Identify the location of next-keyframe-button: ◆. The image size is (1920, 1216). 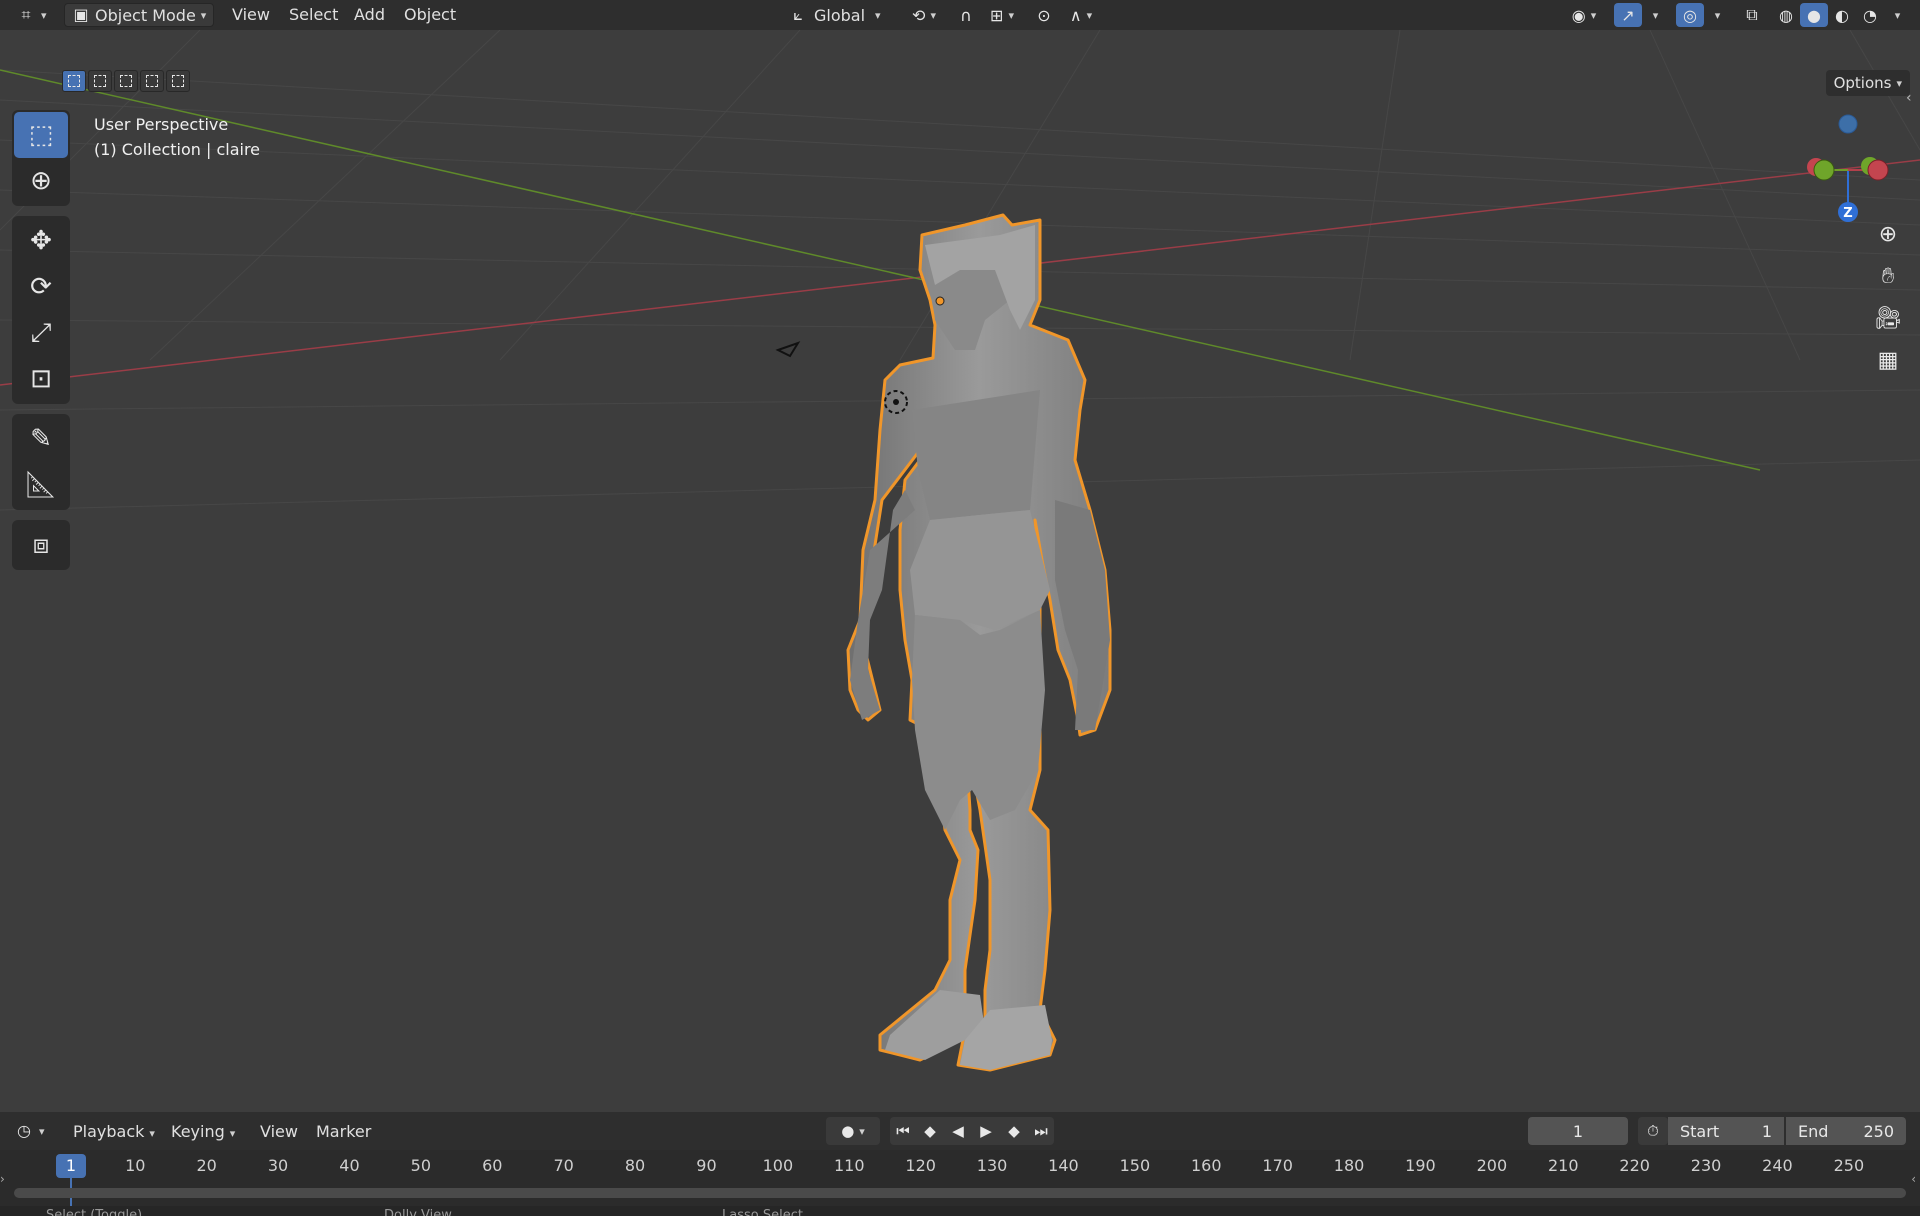
(1014, 1131).